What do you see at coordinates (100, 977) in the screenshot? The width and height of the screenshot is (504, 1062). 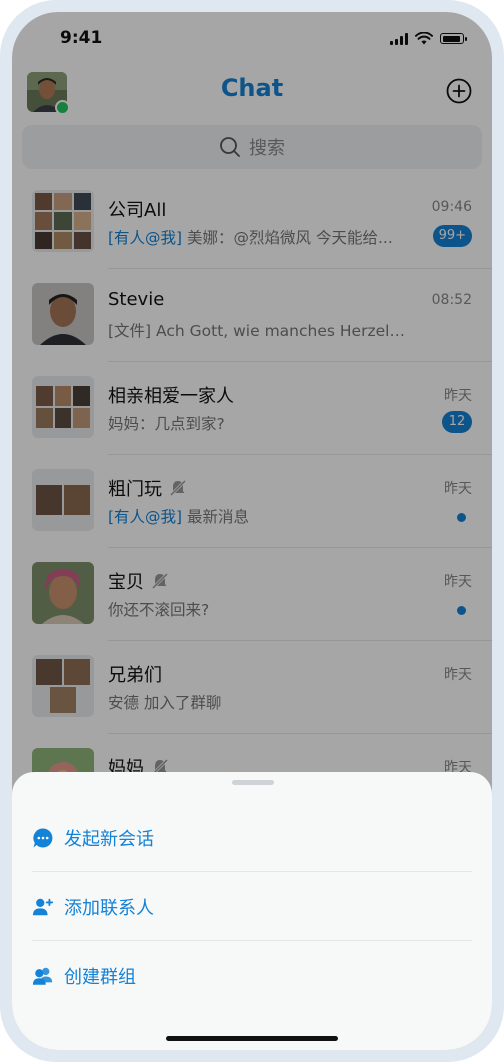 I see `sheet-item-label: 创建群组` at bounding box center [100, 977].